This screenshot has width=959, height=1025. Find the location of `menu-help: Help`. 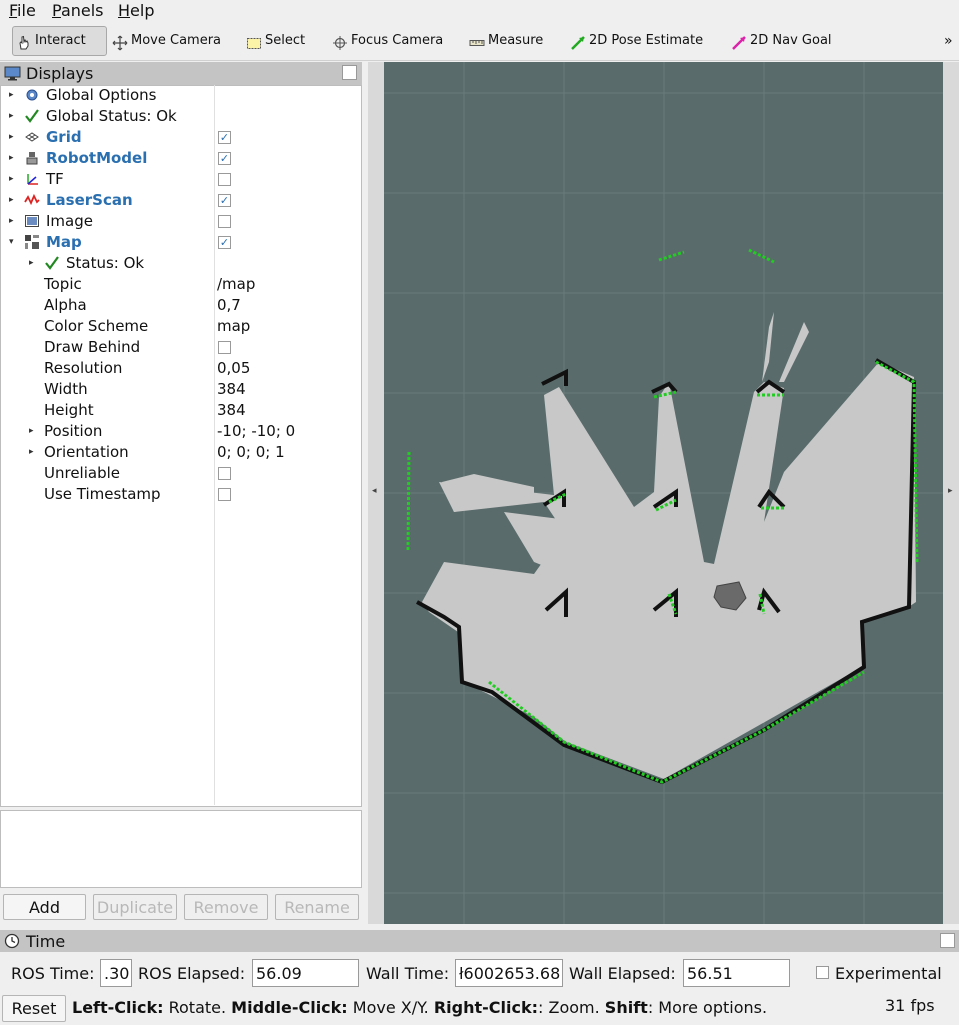

menu-help: Help is located at coordinates (136, 11).